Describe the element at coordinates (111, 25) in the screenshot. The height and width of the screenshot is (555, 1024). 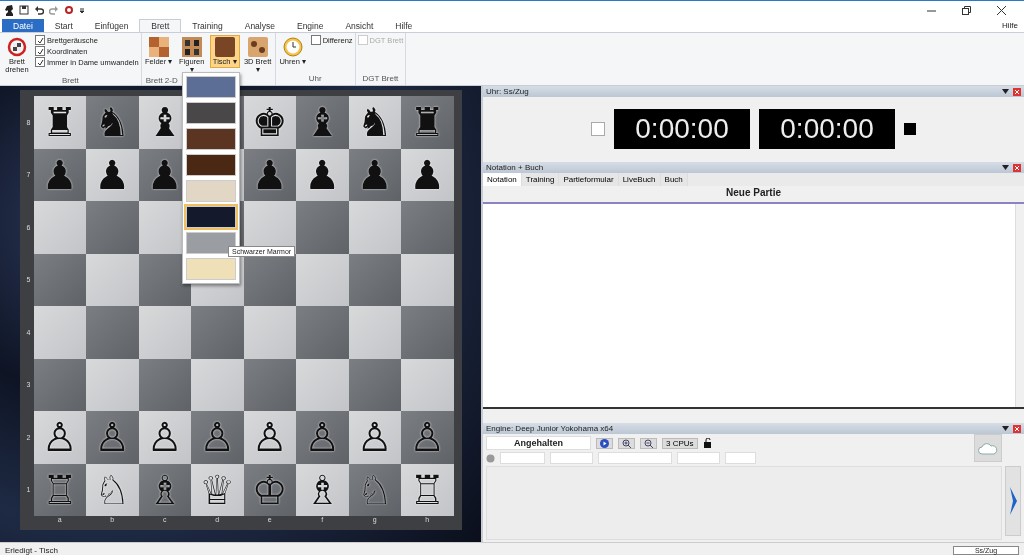
I see `ribbon-tab: Einfügen` at that location.